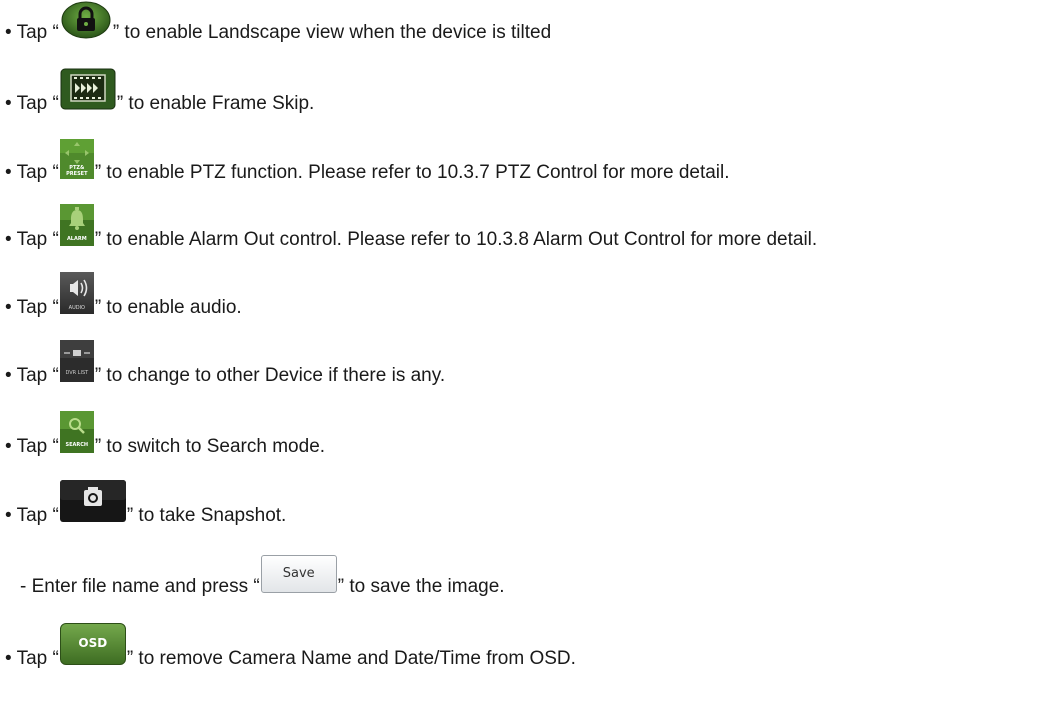 The width and height of the screenshot is (1042, 711). Describe the element at coordinates (76, 308) in the screenshot. I see `icon-caption: AUDIO` at that location.